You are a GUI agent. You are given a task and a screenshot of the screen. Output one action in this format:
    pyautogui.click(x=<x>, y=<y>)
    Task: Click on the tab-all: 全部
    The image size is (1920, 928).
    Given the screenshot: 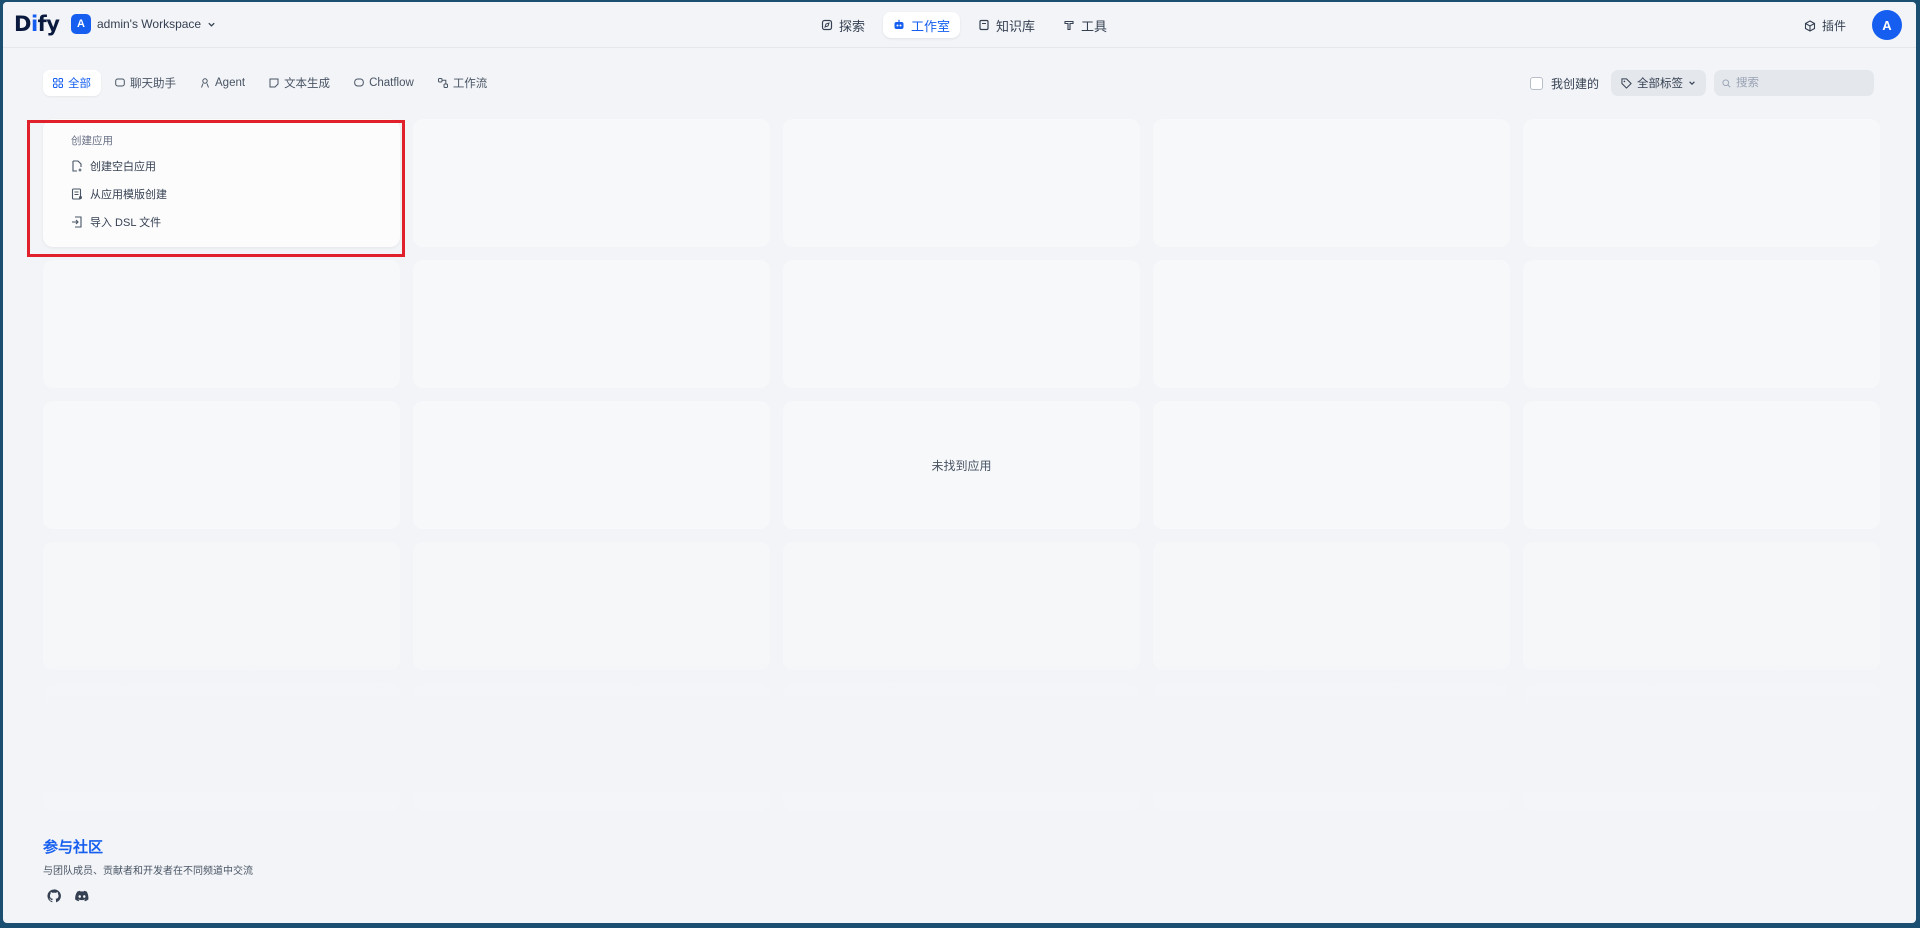 What is the action you would take?
    pyautogui.click(x=72, y=83)
    